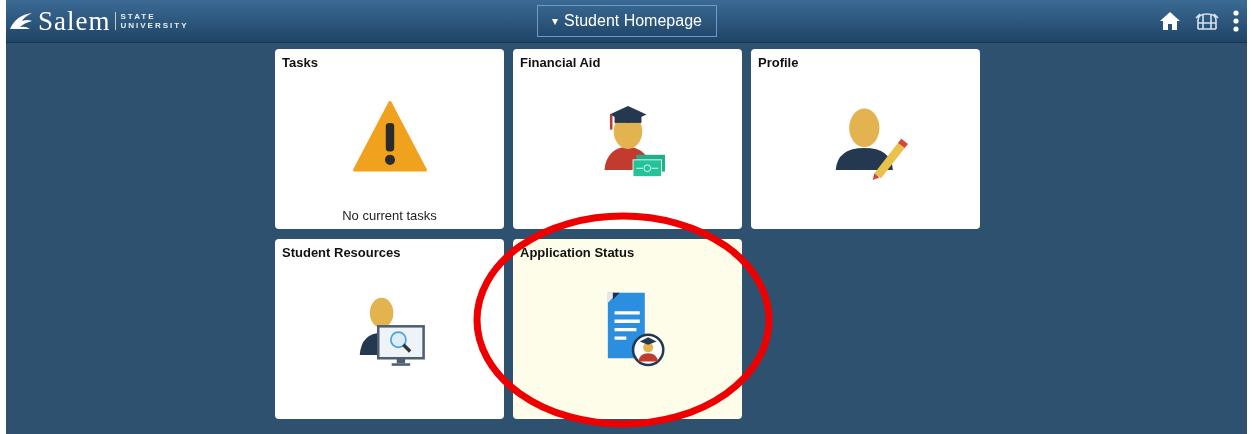  Describe the element at coordinates (627, 139) in the screenshot. I see `tile: Financial Aid` at that location.